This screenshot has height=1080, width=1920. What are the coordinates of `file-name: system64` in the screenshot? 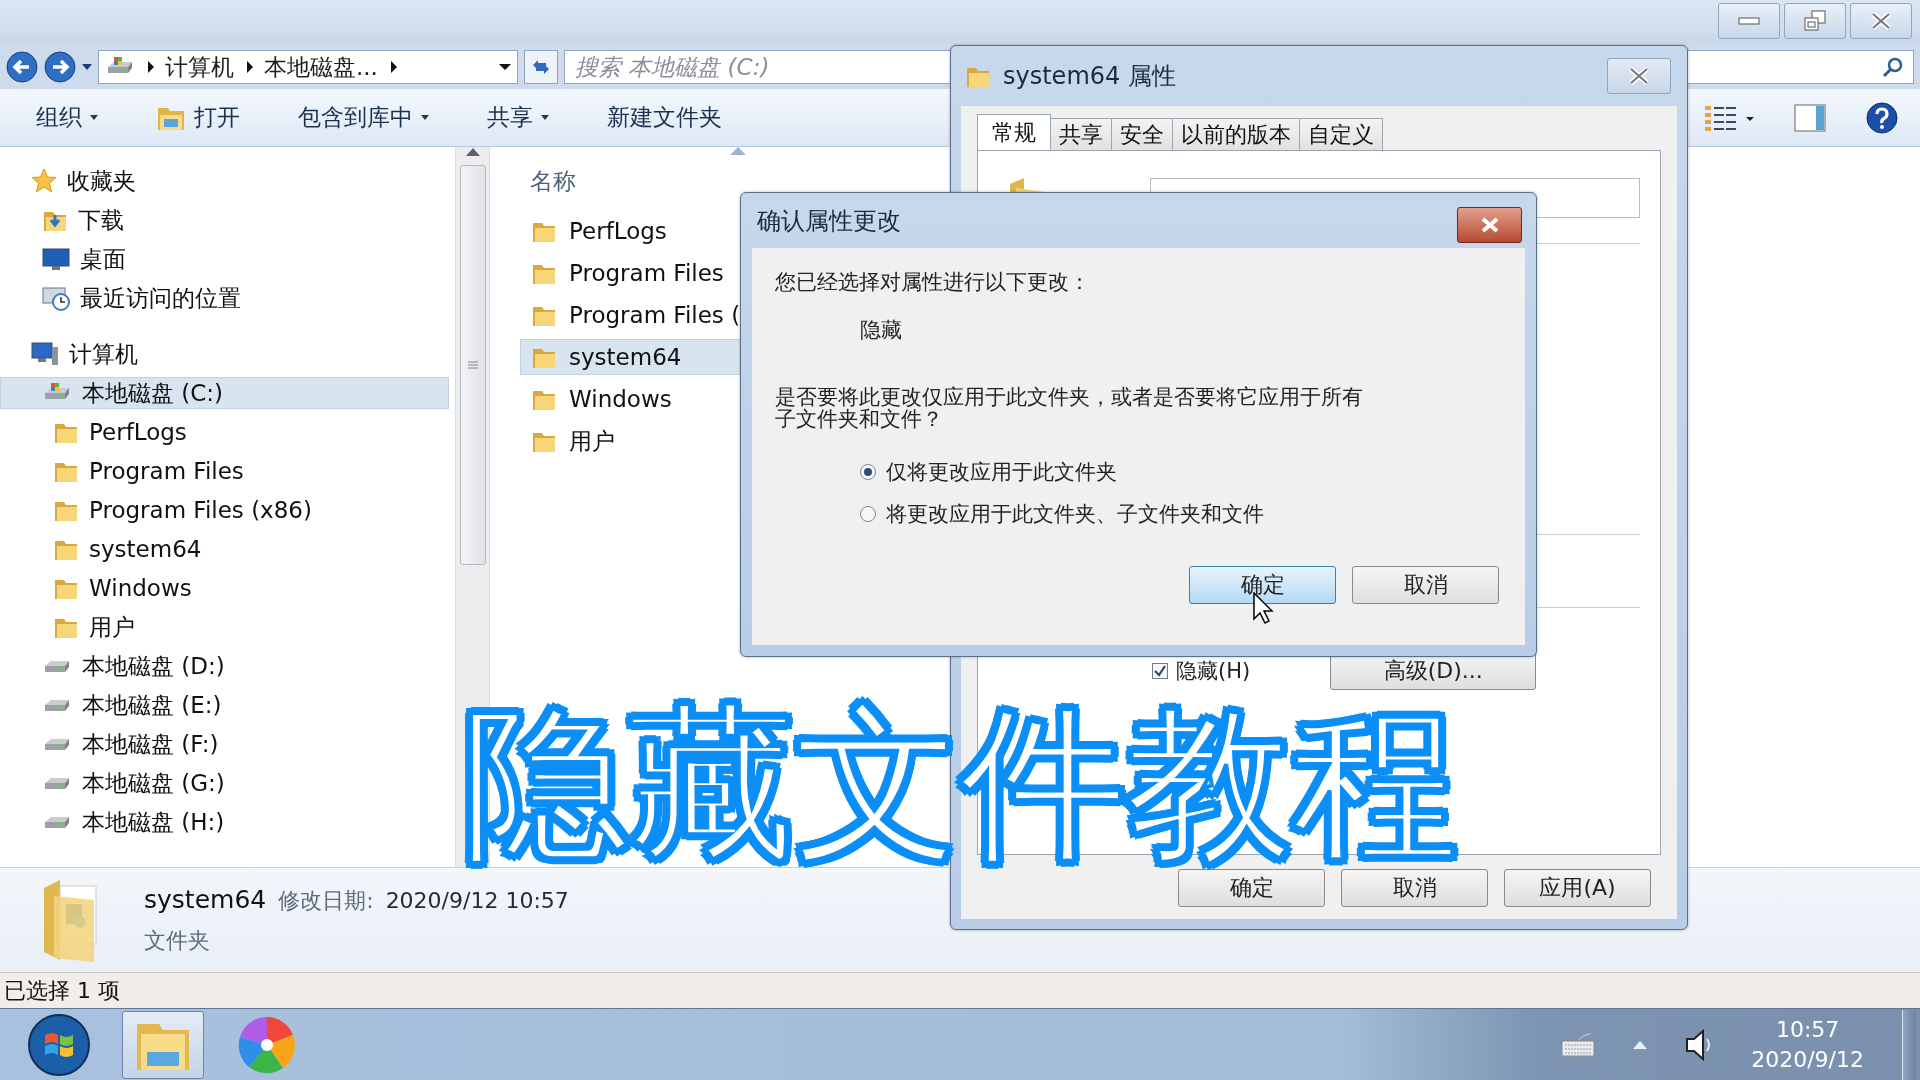 It's located at (205, 899).